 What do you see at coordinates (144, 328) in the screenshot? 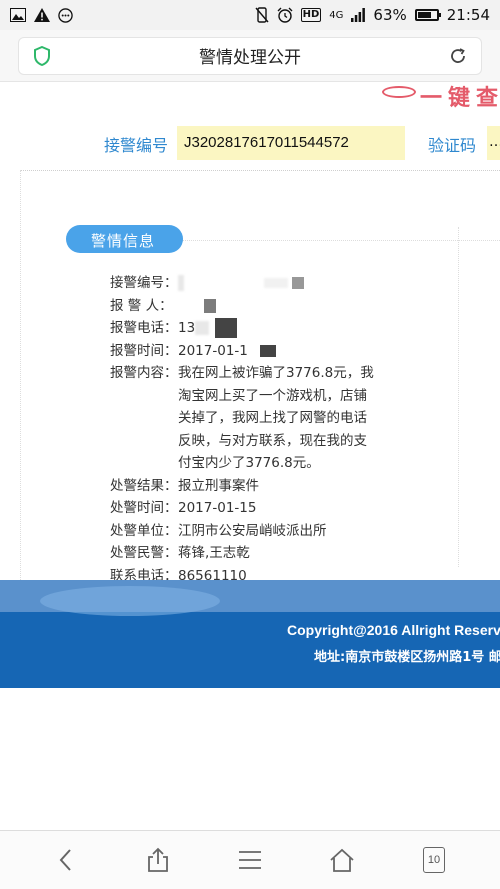
I see `info-key: 报警电话：` at bounding box center [144, 328].